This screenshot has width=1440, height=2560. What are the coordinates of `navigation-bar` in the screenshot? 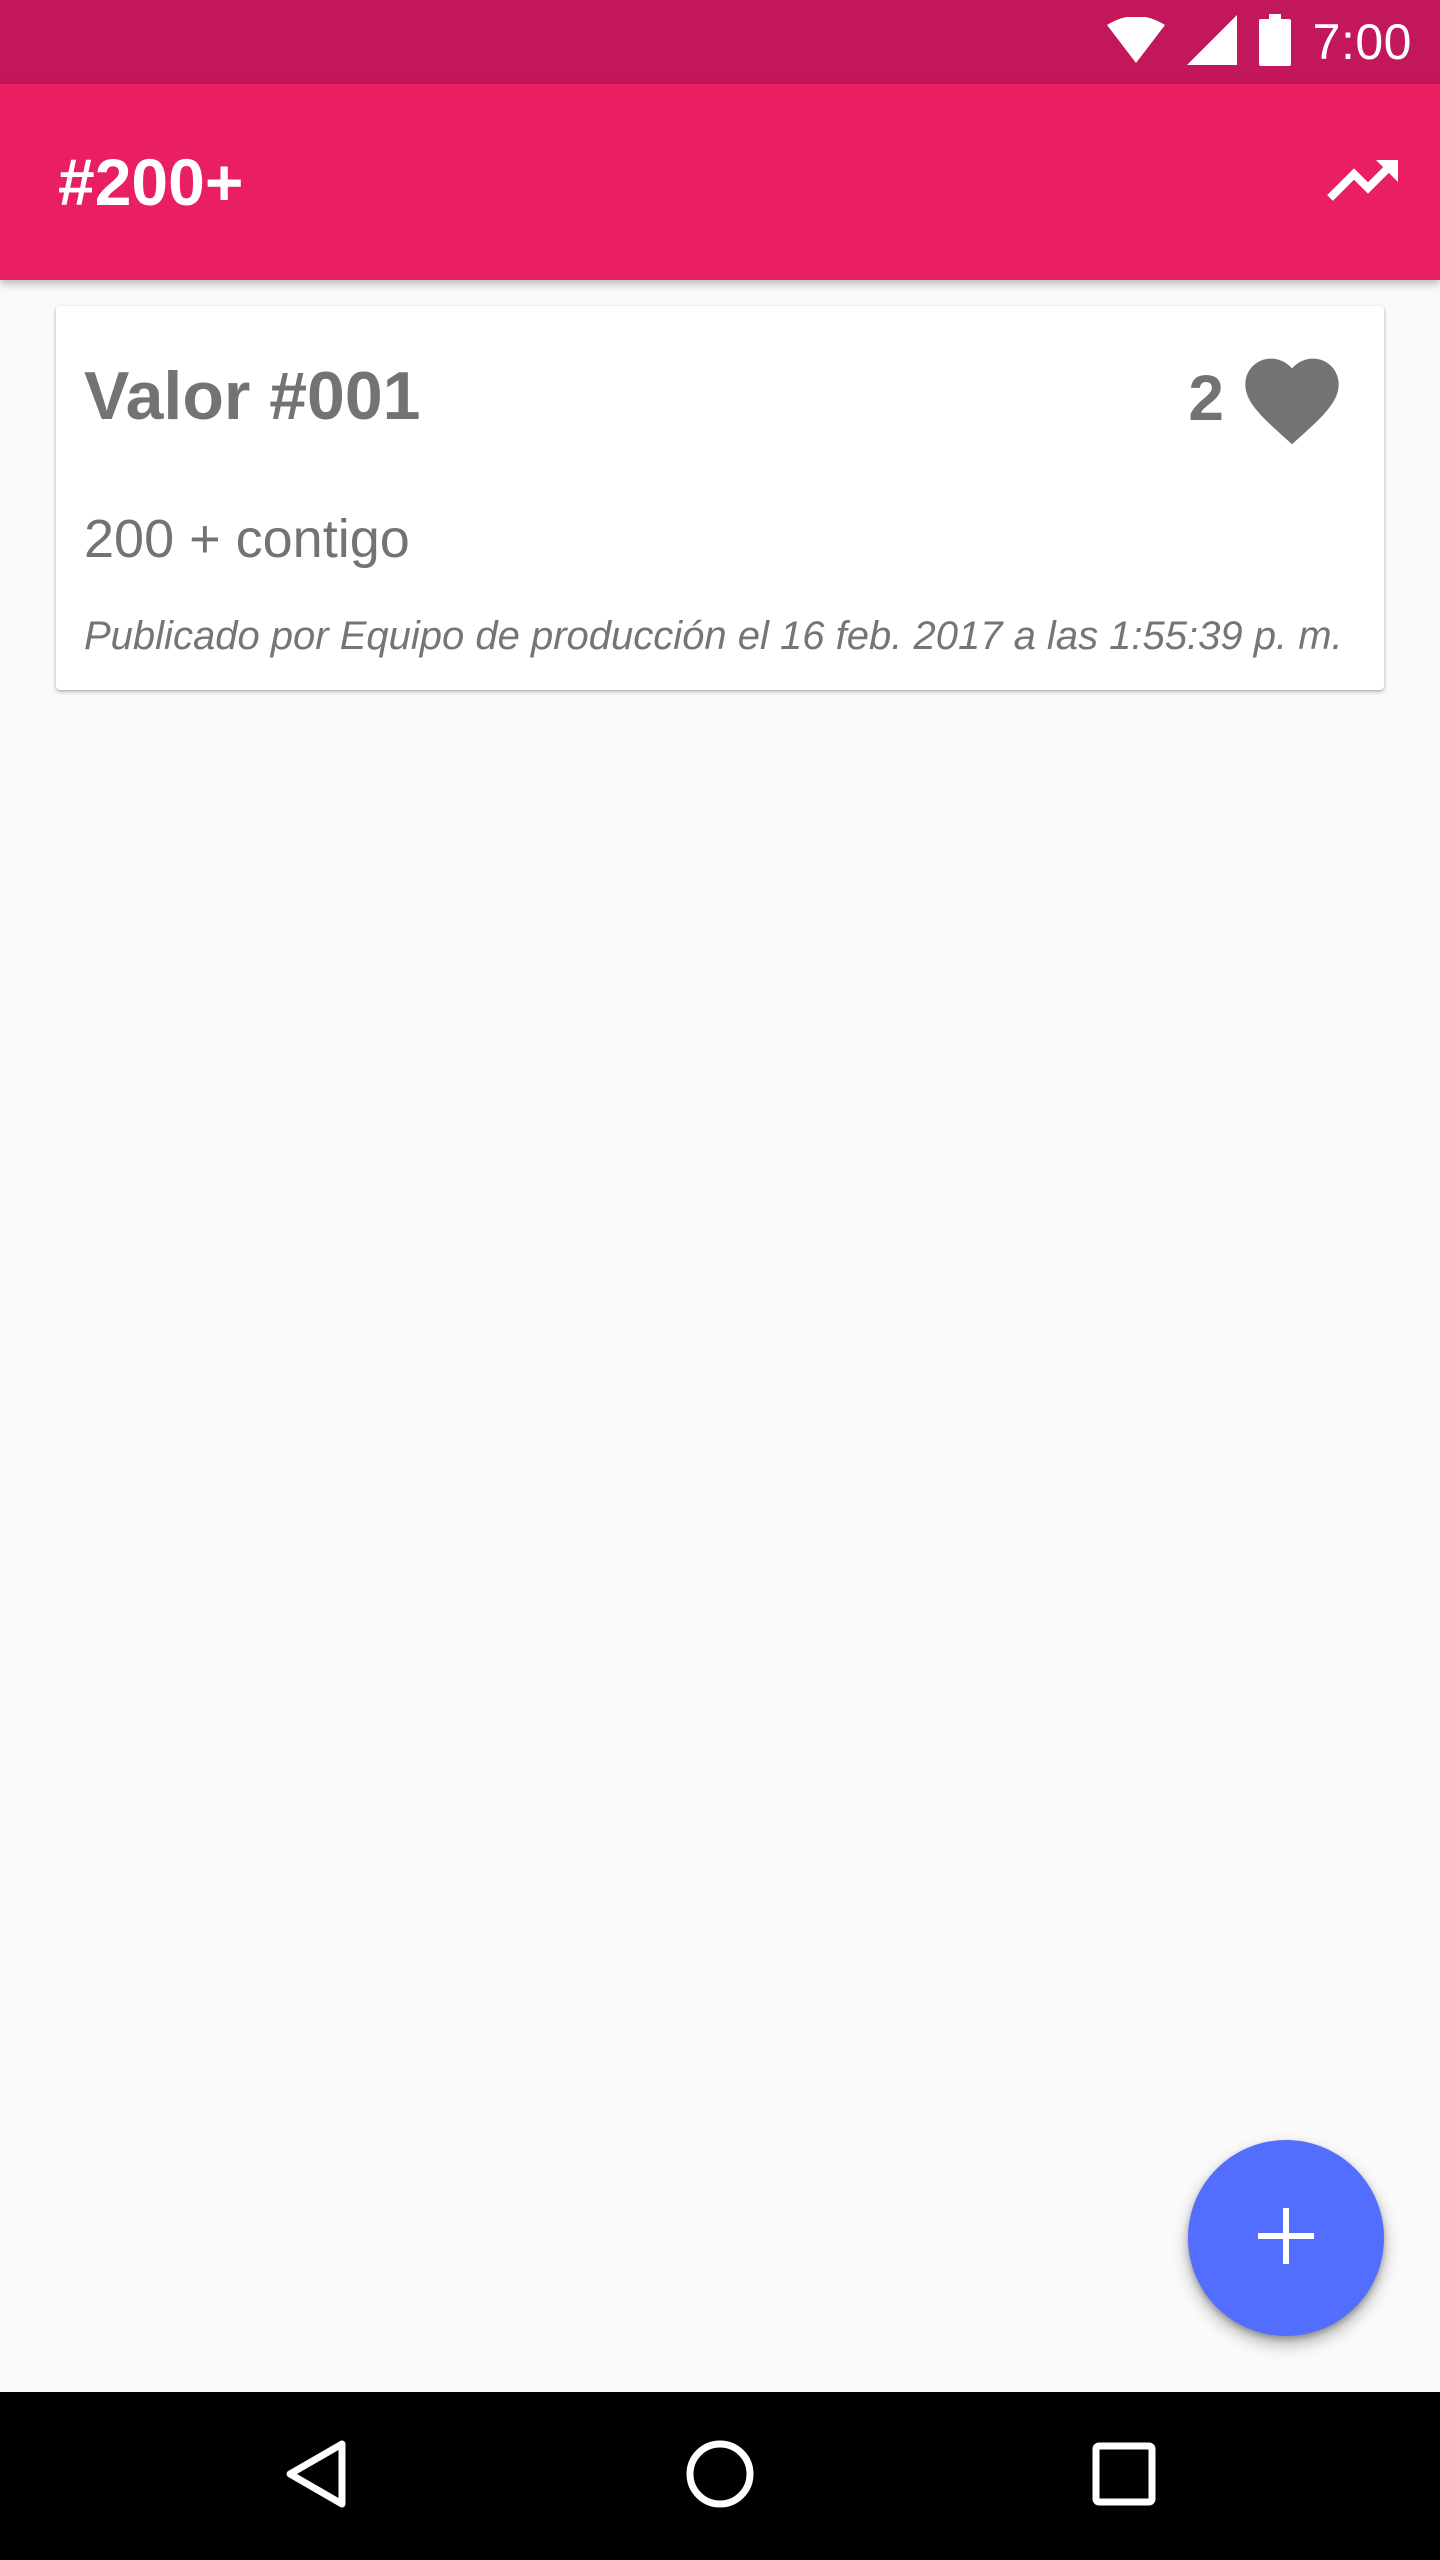 It's located at (720, 2476).